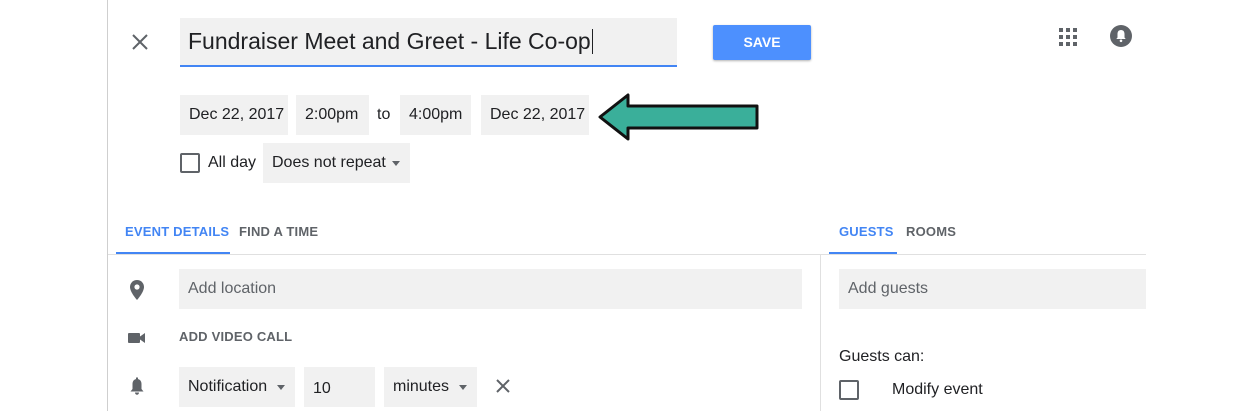 The height and width of the screenshot is (411, 1250). What do you see at coordinates (339, 387) in the screenshot?
I see `notification-amount-input: 10` at bounding box center [339, 387].